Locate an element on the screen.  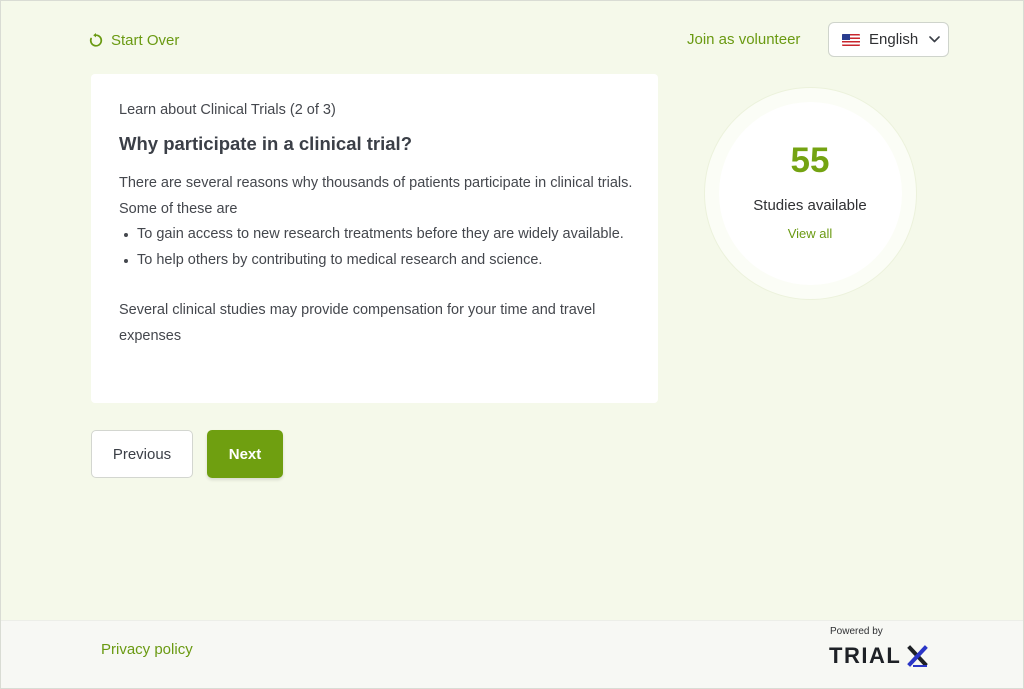
us-flag-icon is located at coordinates (851, 39).